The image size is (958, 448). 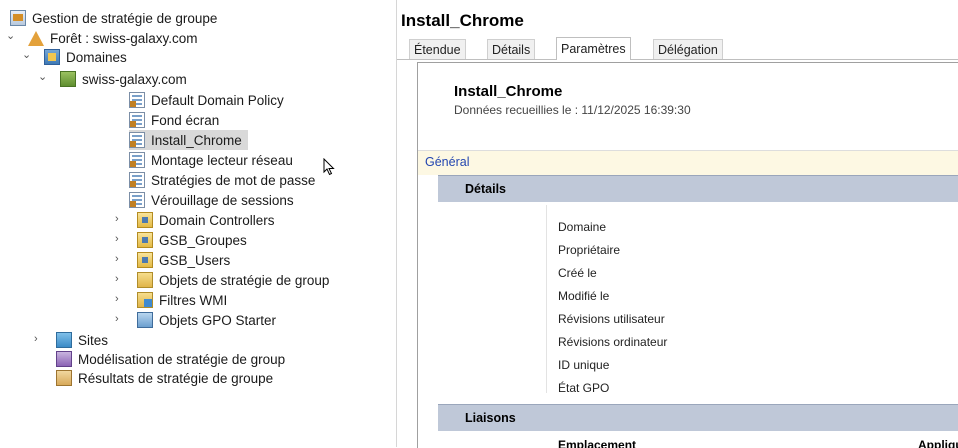 I want to click on tree-gpo-label: Montage lecteur réseau, so click(x=222, y=160).